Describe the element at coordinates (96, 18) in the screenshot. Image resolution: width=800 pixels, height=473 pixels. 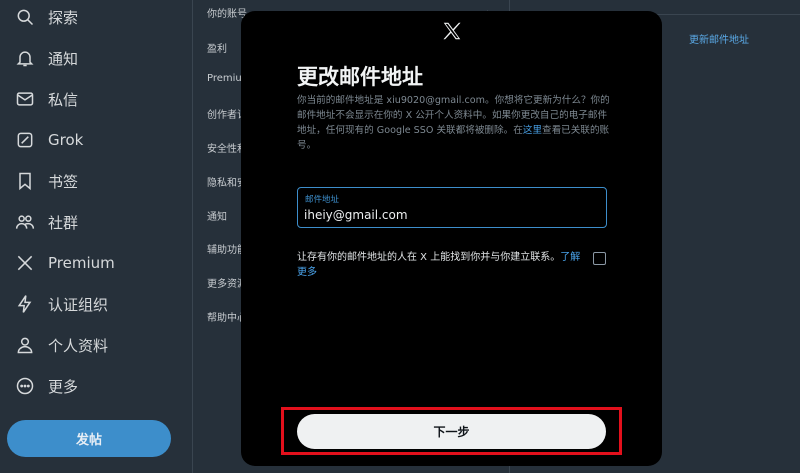
I see `nav-item-explore: 探索` at that location.